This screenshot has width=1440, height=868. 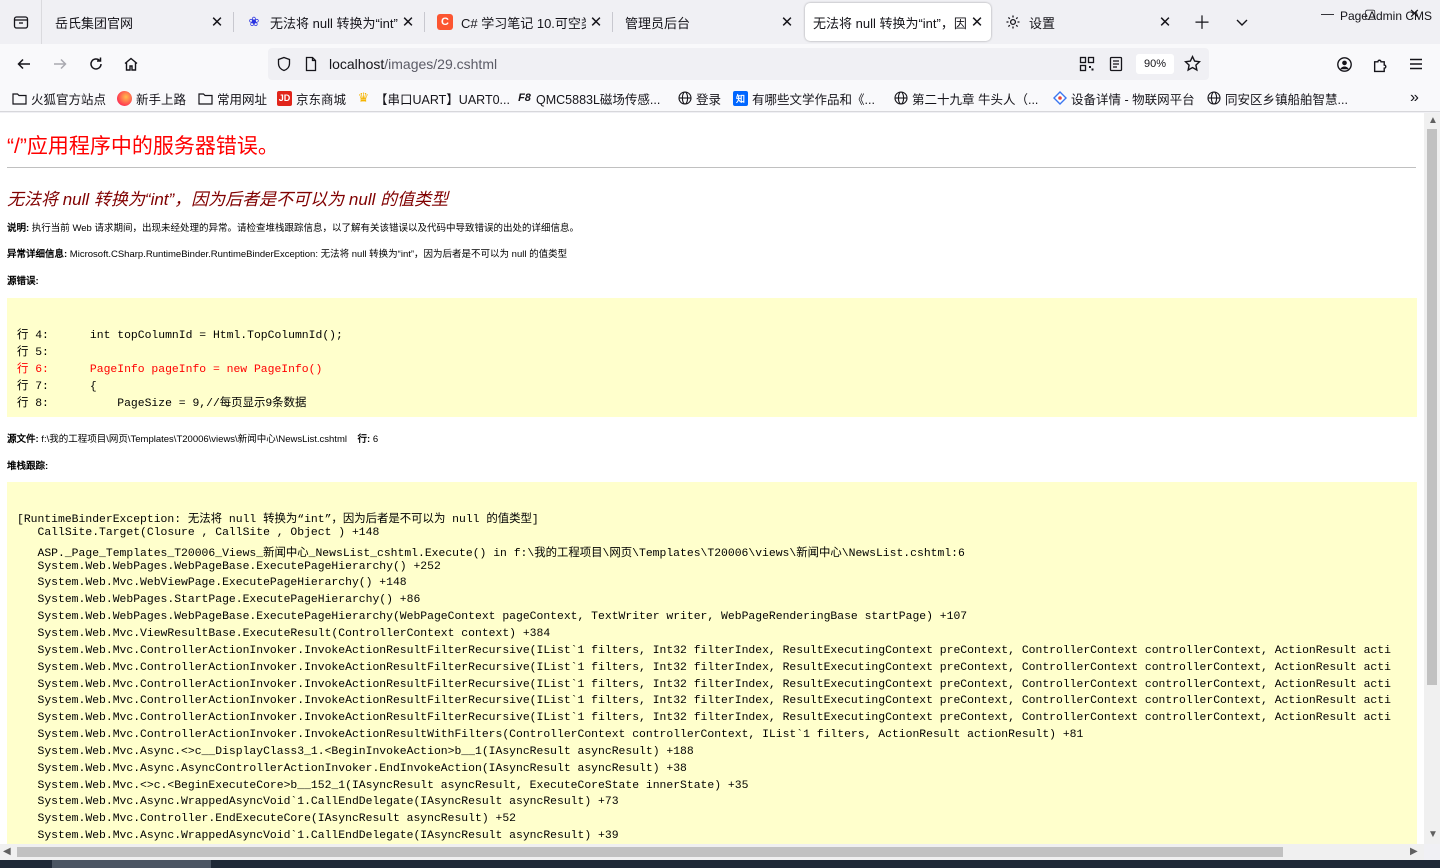 I want to click on bookmarks-overflow-button: », so click(x=1414, y=98).